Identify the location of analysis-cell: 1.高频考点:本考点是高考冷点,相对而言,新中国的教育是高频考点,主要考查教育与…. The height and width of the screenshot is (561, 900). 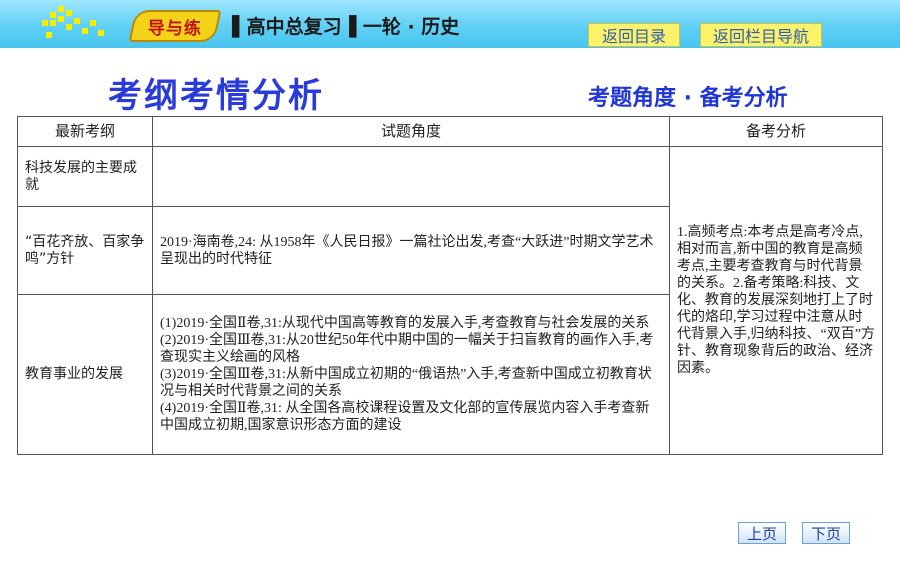
(776, 300).